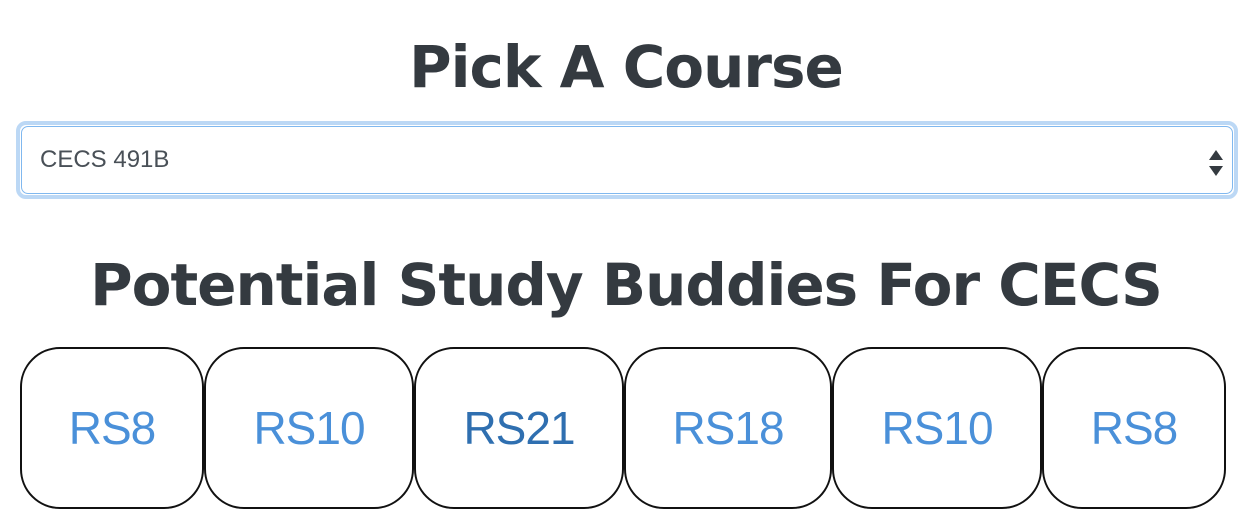  I want to click on page-title: Pick A Course, so click(626, 67).